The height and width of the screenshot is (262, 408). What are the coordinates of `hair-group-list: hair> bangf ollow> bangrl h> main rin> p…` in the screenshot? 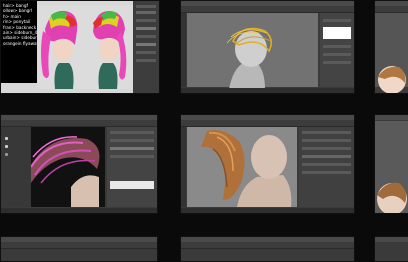 It's located at (22, 42).